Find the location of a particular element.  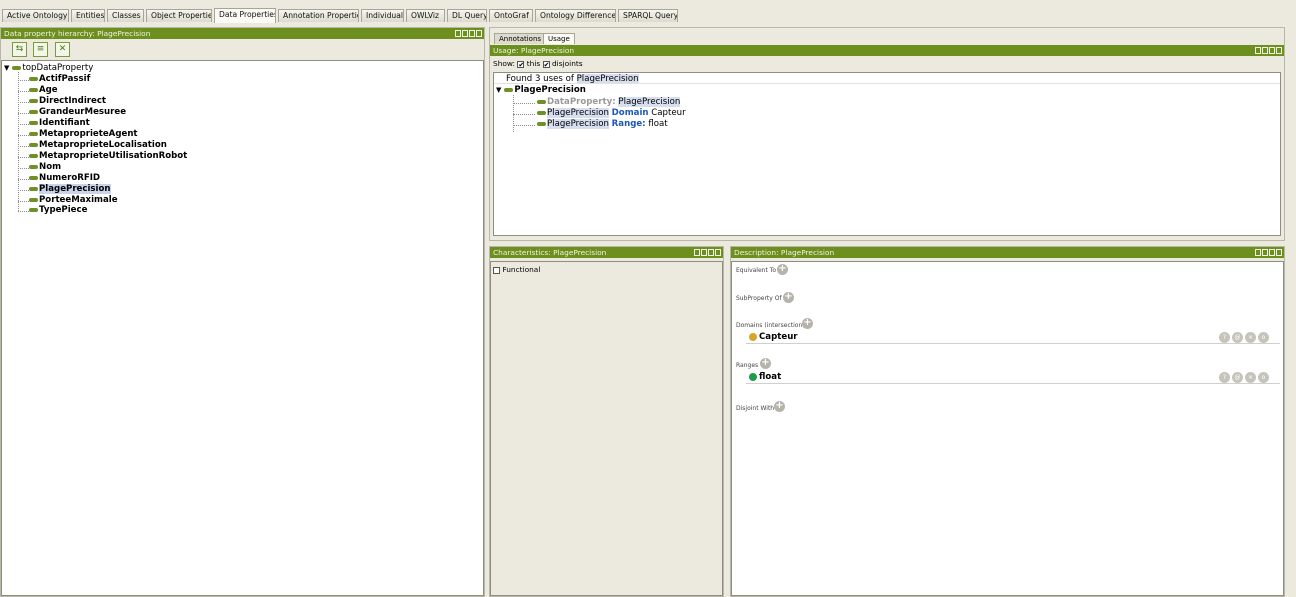

tree-root: ▼ topDataProperty is located at coordinates (48, 68).